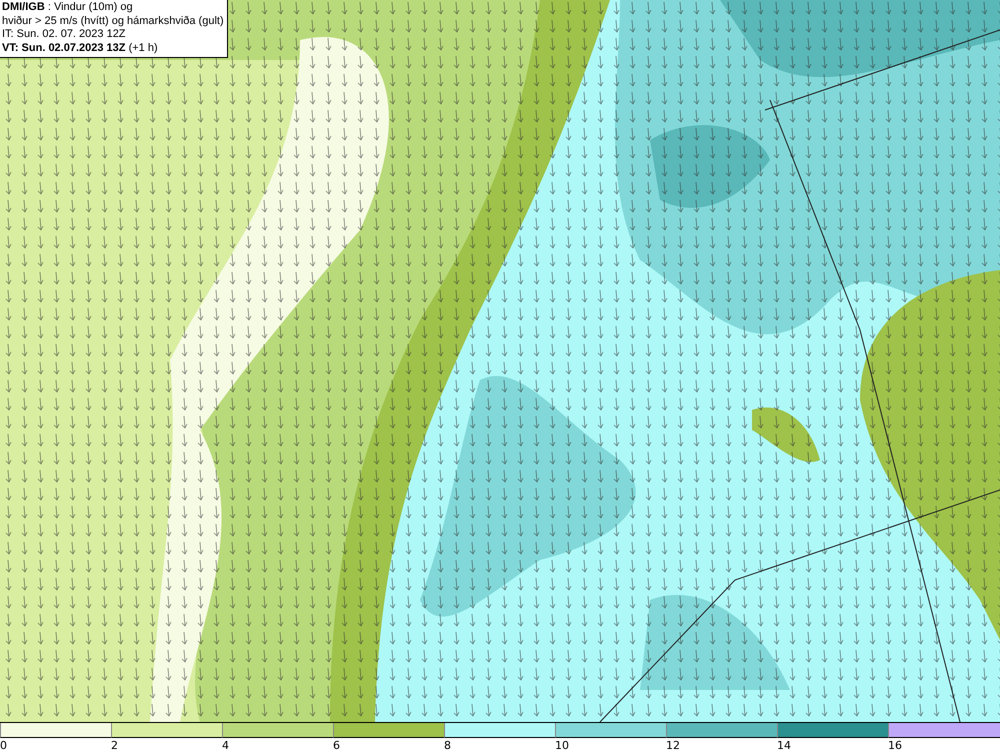 The width and height of the screenshot is (1000, 753). What do you see at coordinates (114, 745) in the screenshot?
I see `legend-tick-label: 2` at bounding box center [114, 745].